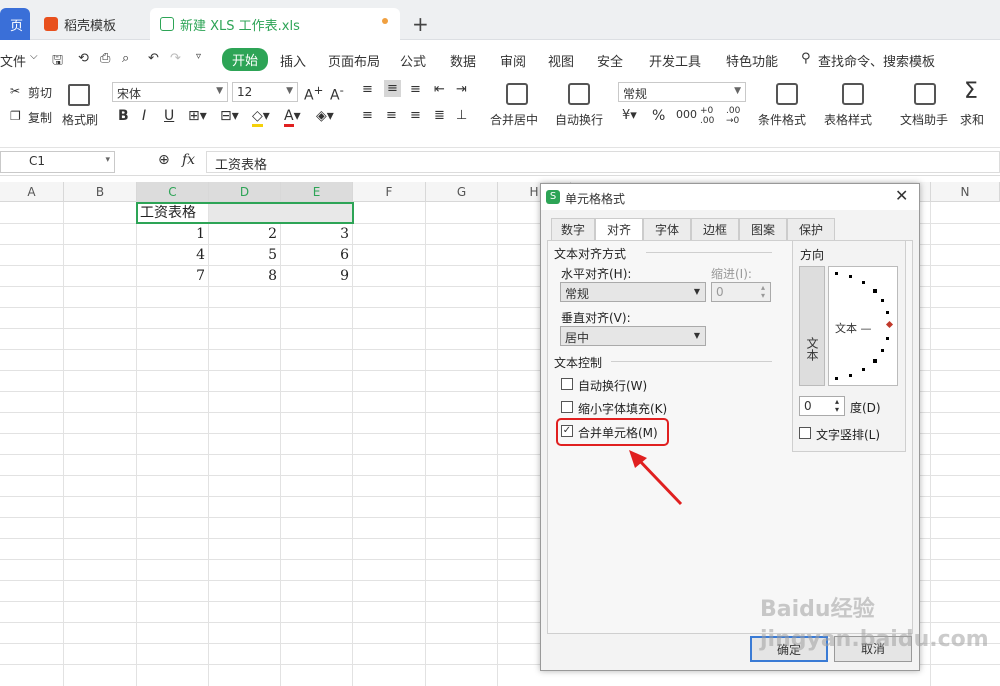 This screenshot has width=1000, height=686. Describe the element at coordinates (811, 229) in the screenshot. I see `tab-protection: 保护` at that location.